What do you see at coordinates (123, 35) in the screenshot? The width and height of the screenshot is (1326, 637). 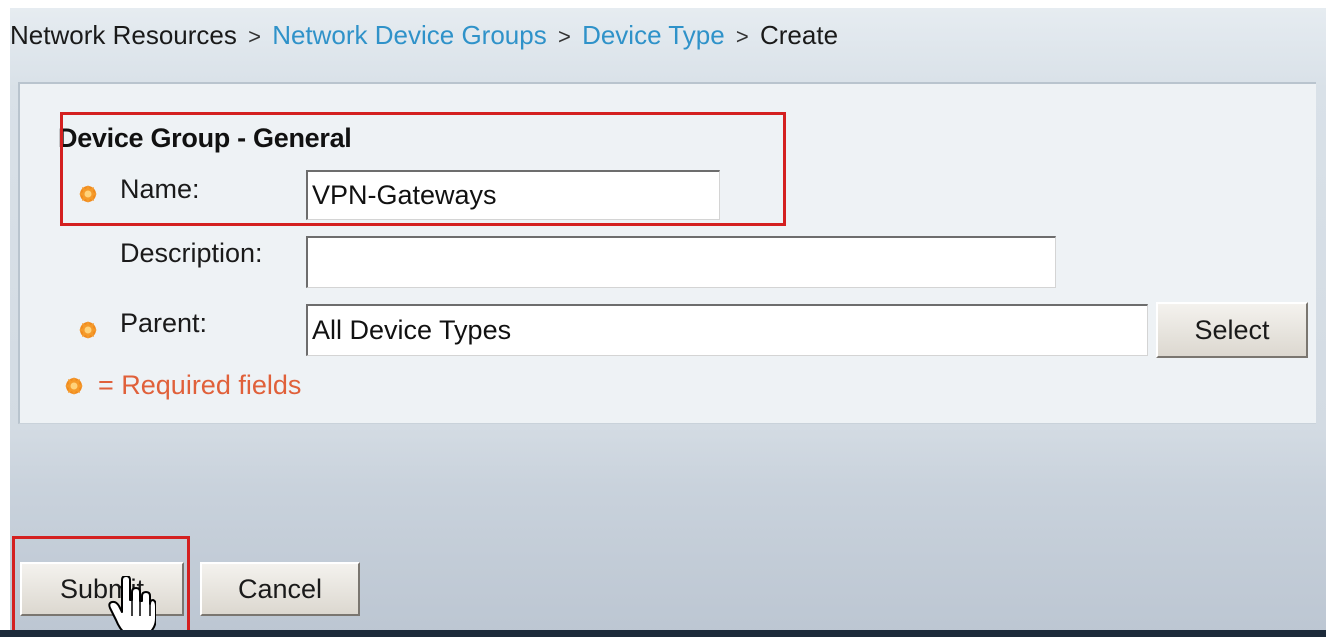 I see `breadcrumb-network-resources: Network Resources` at bounding box center [123, 35].